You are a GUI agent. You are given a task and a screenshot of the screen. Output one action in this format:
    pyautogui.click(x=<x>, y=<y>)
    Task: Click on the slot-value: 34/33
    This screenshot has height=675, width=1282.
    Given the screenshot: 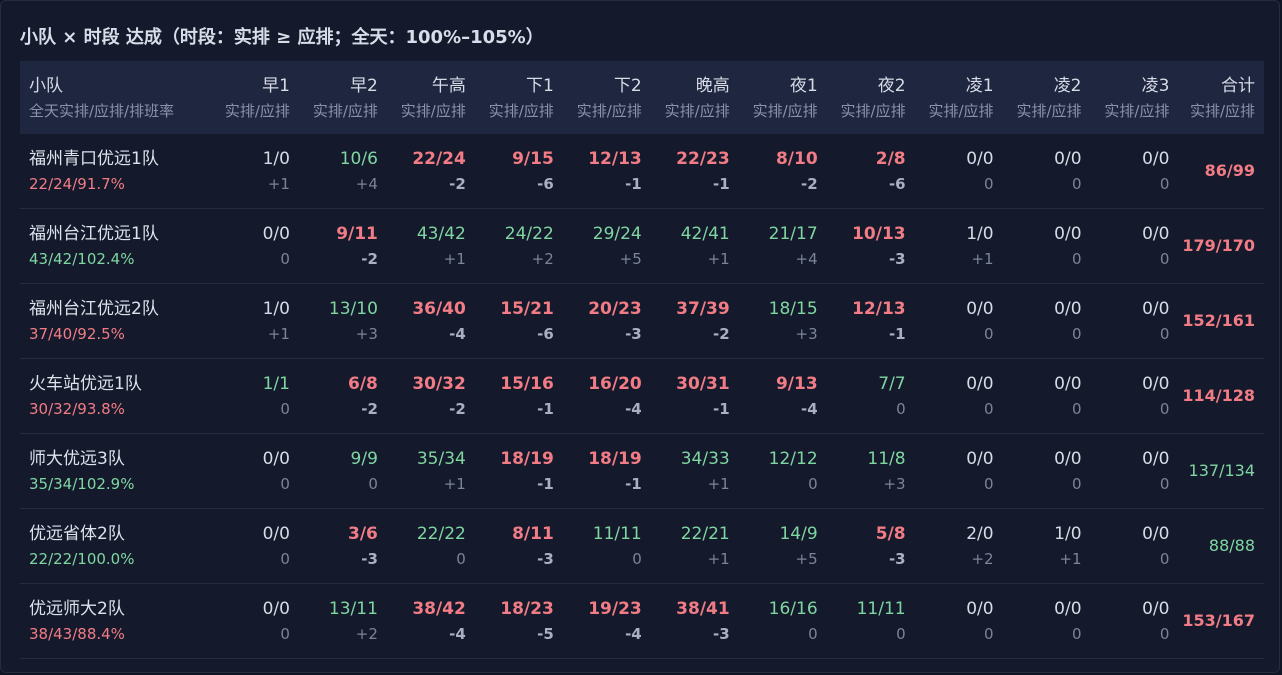 What is the action you would take?
    pyautogui.click(x=705, y=459)
    